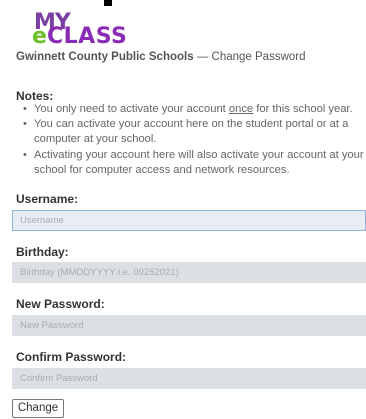 Image resolution: width=366 pixels, height=419 pixels. What do you see at coordinates (241, 109) in the screenshot?
I see `note-1-emphasis: once` at bounding box center [241, 109].